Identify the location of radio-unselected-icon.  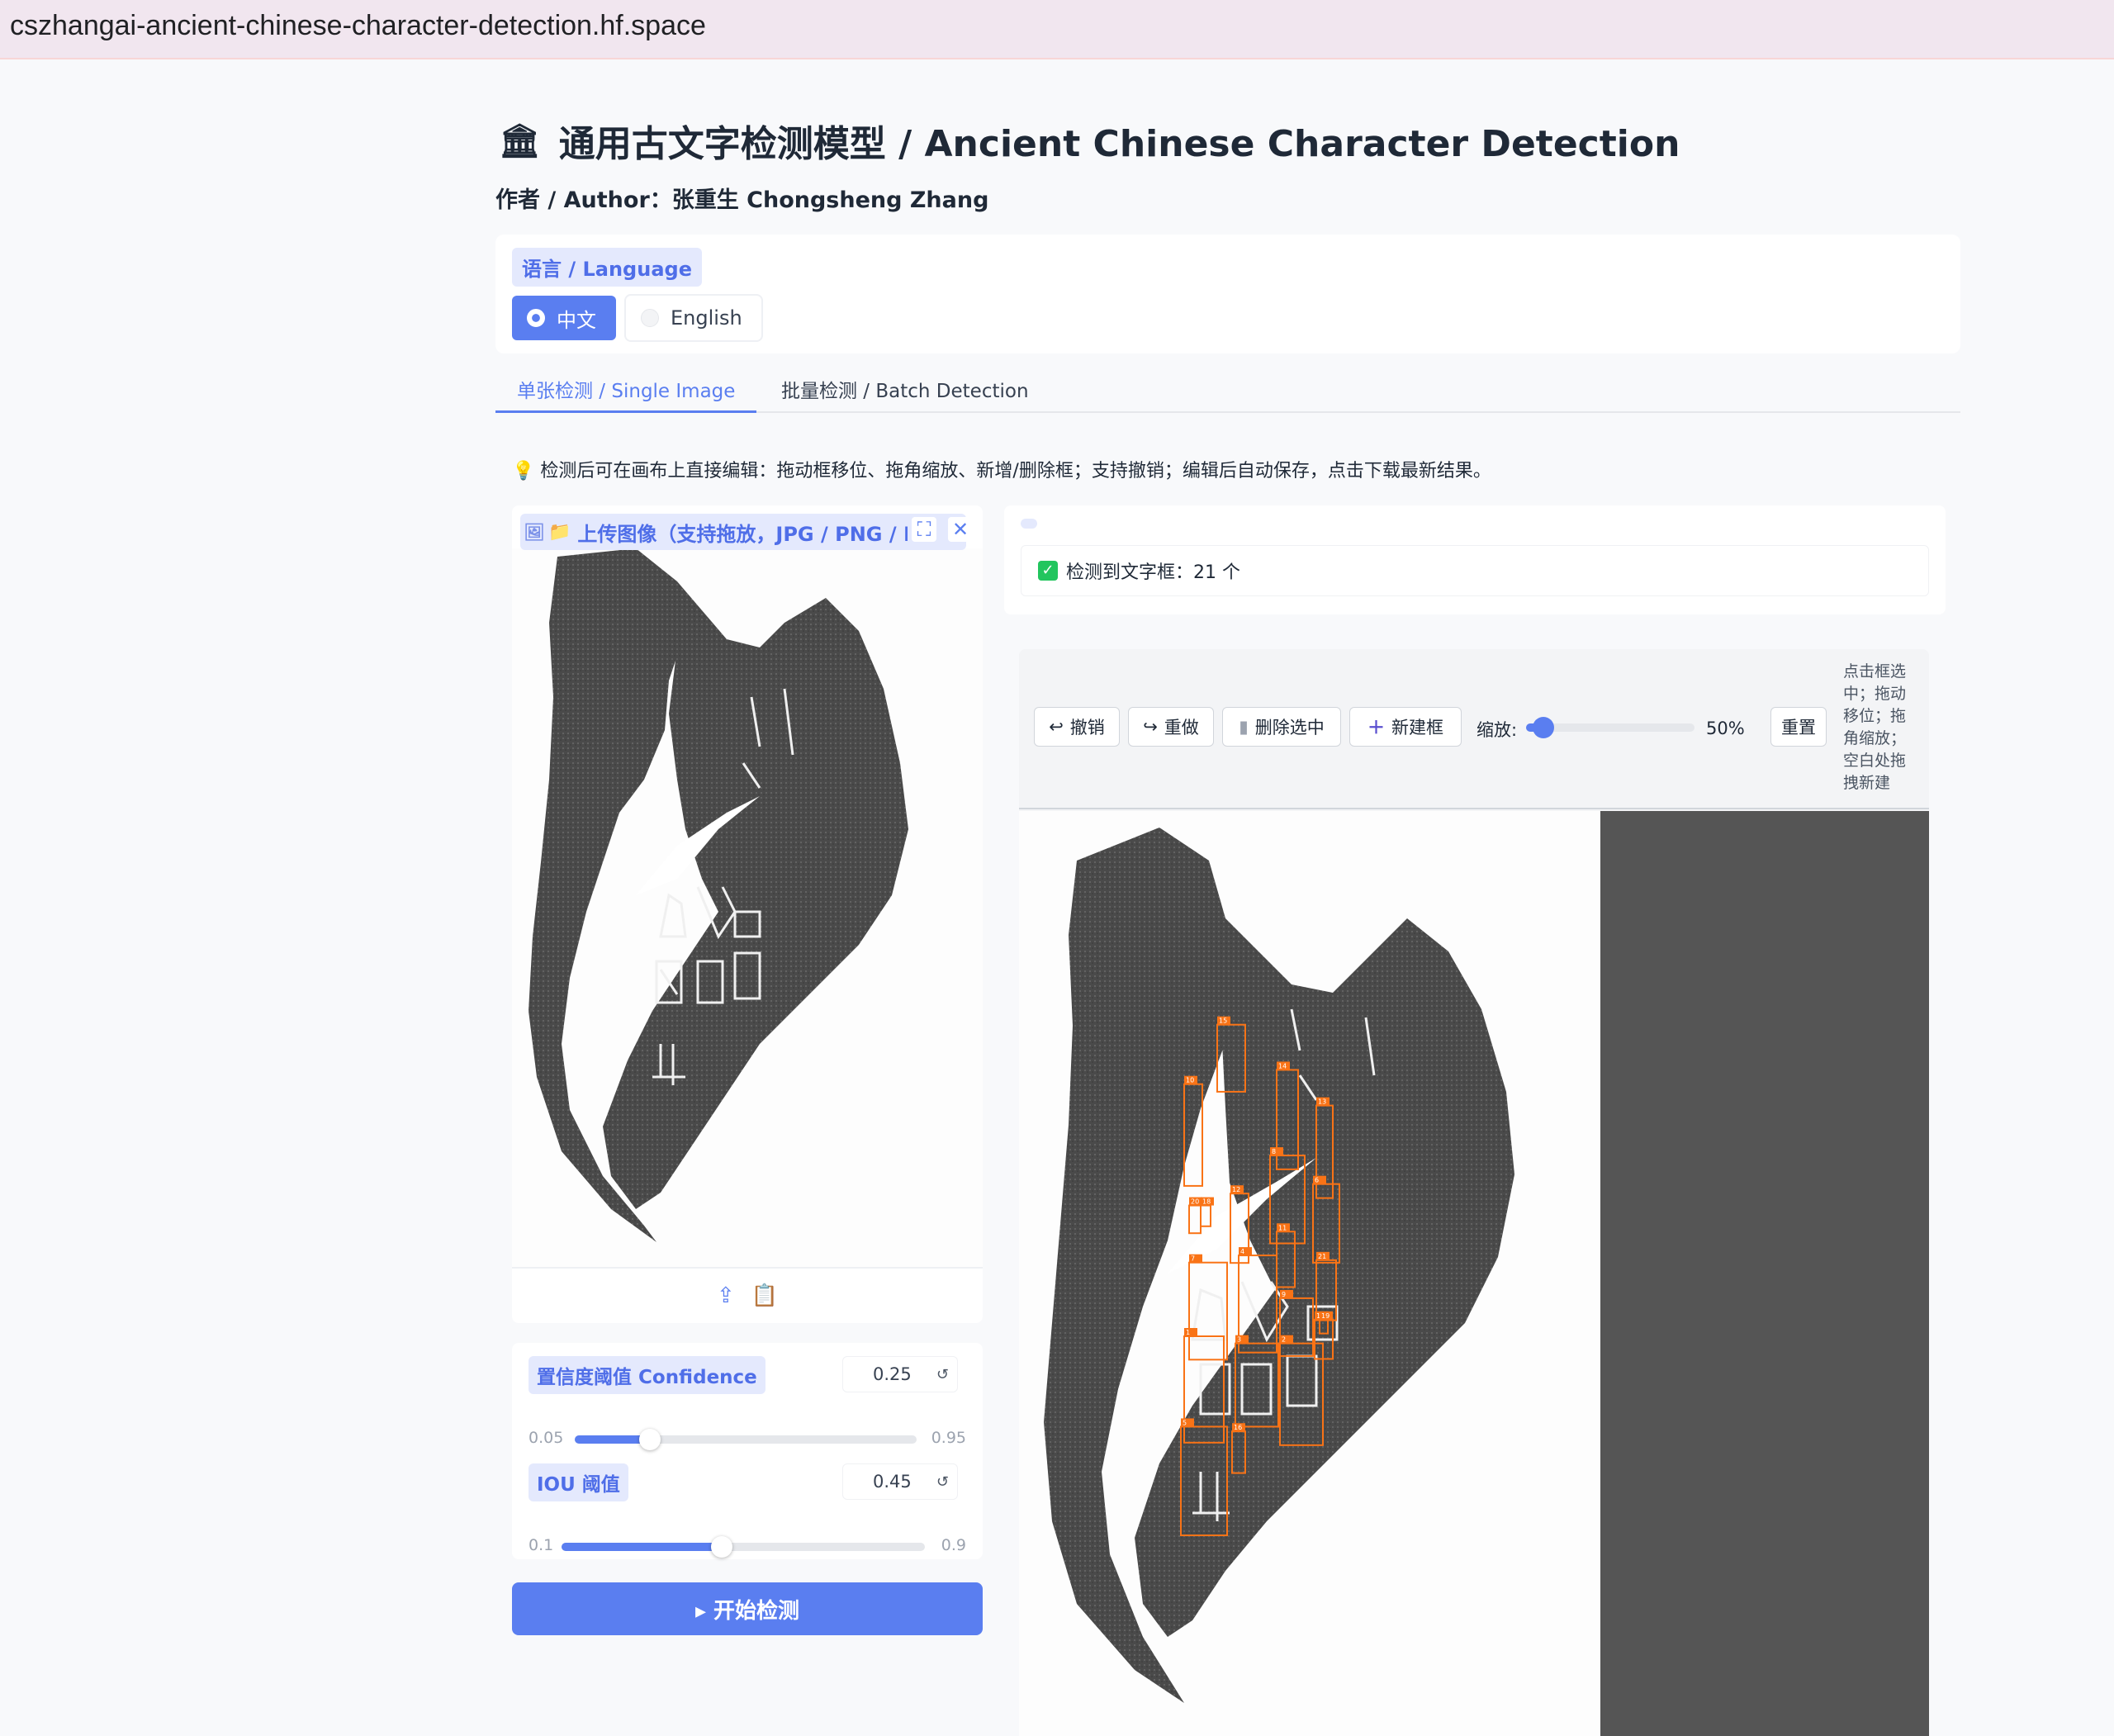
(650, 318).